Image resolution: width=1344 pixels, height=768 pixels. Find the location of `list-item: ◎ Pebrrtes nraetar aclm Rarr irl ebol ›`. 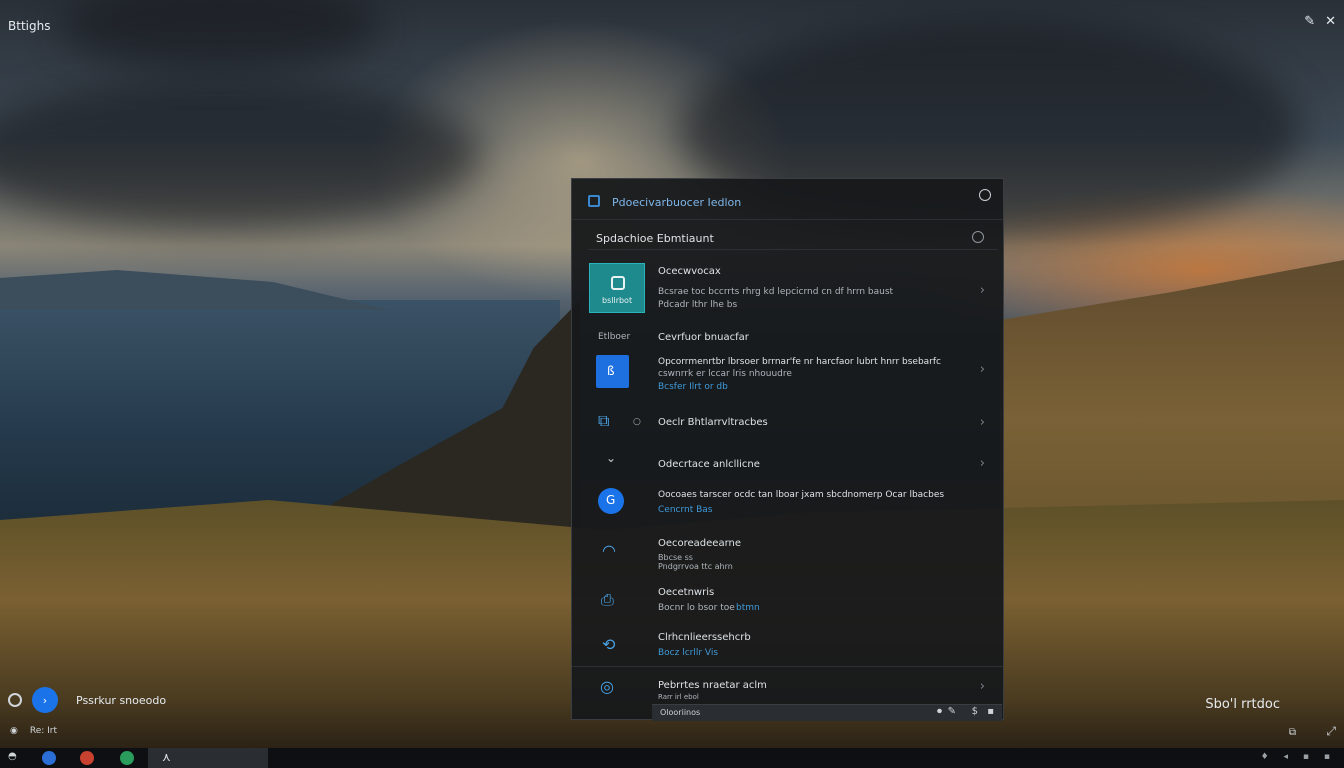

list-item: ◎ Pebrrtes nraetar aclm Rarr irl ebol › is located at coordinates (787, 688).